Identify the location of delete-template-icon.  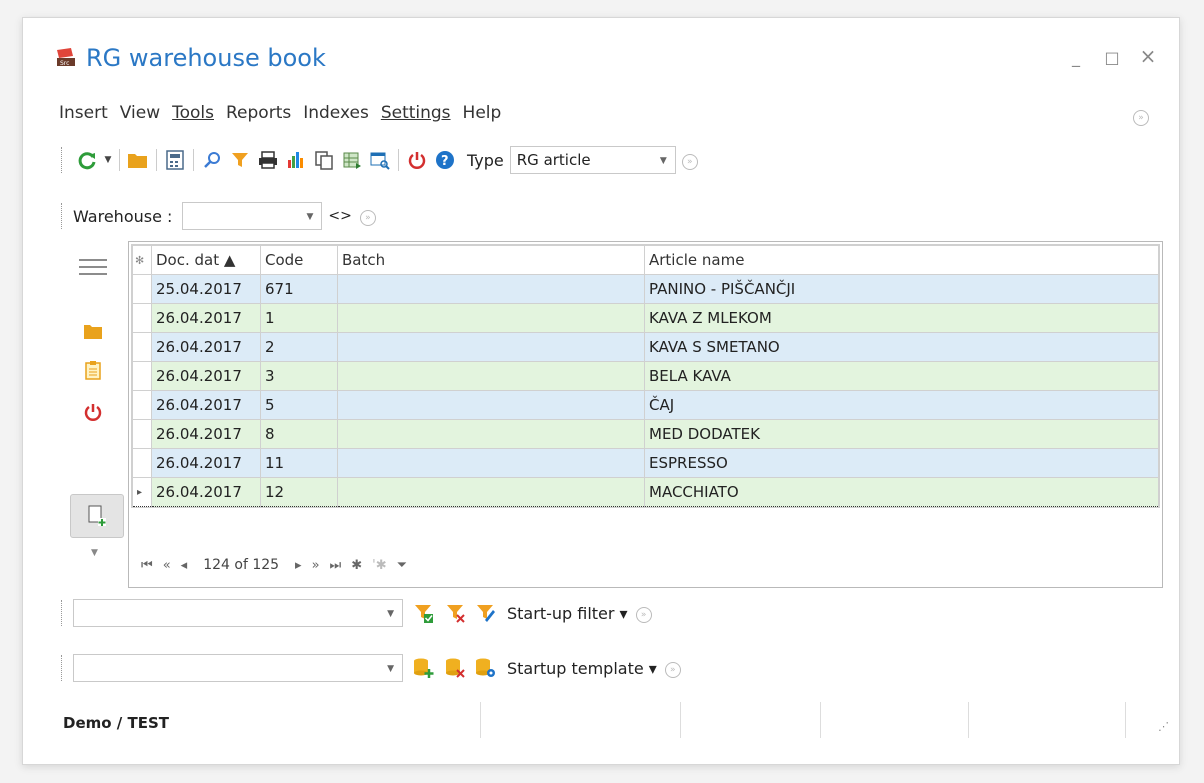
(456, 668).